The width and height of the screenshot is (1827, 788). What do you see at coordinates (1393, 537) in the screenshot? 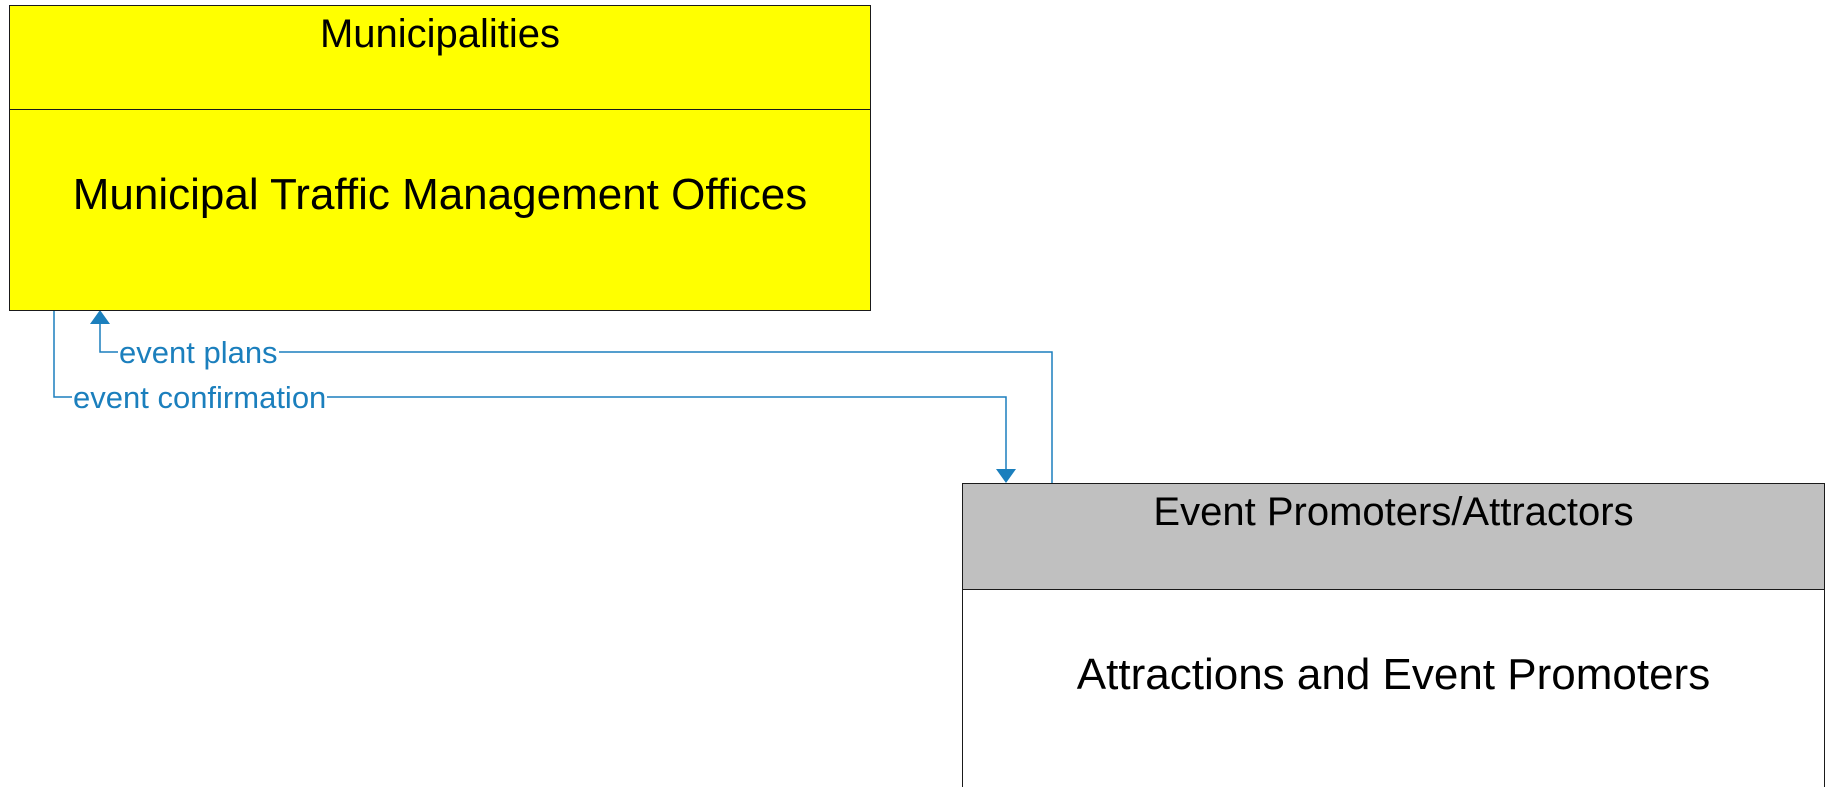
I see `node-group-header: Event Promoters/Attractors` at bounding box center [1393, 537].